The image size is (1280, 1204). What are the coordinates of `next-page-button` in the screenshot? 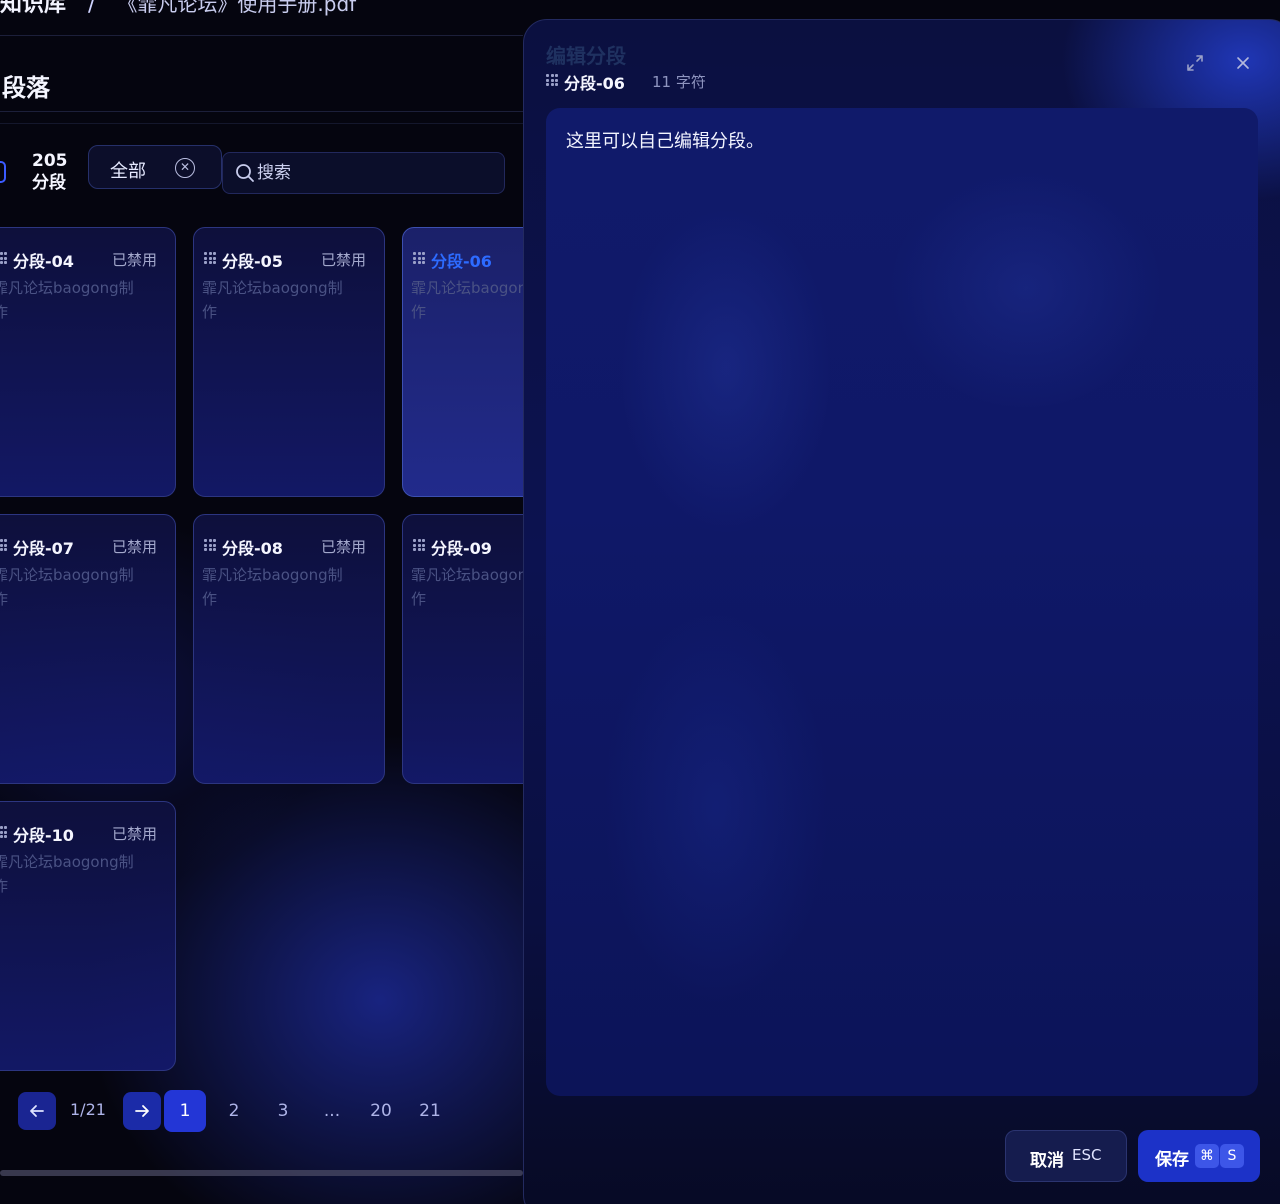 It's located at (142, 1111).